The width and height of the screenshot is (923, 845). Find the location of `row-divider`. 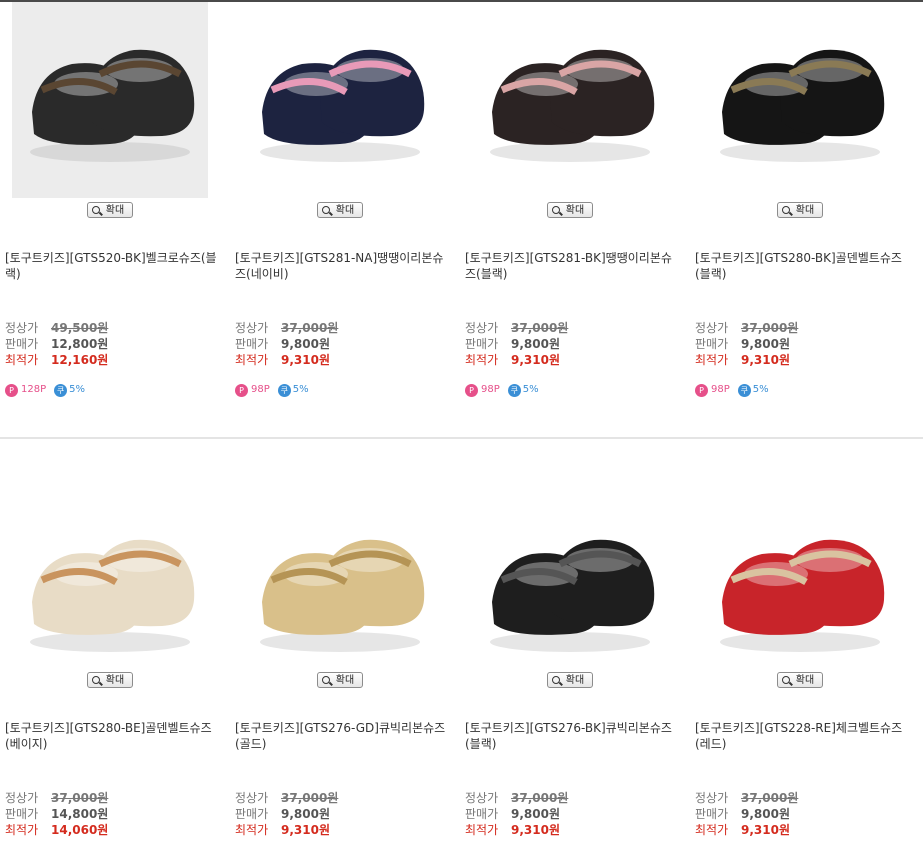

row-divider is located at coordinates (461, 438).